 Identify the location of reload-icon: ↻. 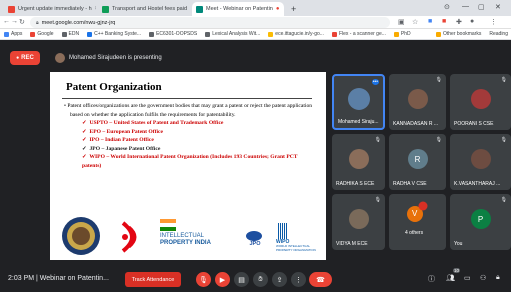
(22, 22).